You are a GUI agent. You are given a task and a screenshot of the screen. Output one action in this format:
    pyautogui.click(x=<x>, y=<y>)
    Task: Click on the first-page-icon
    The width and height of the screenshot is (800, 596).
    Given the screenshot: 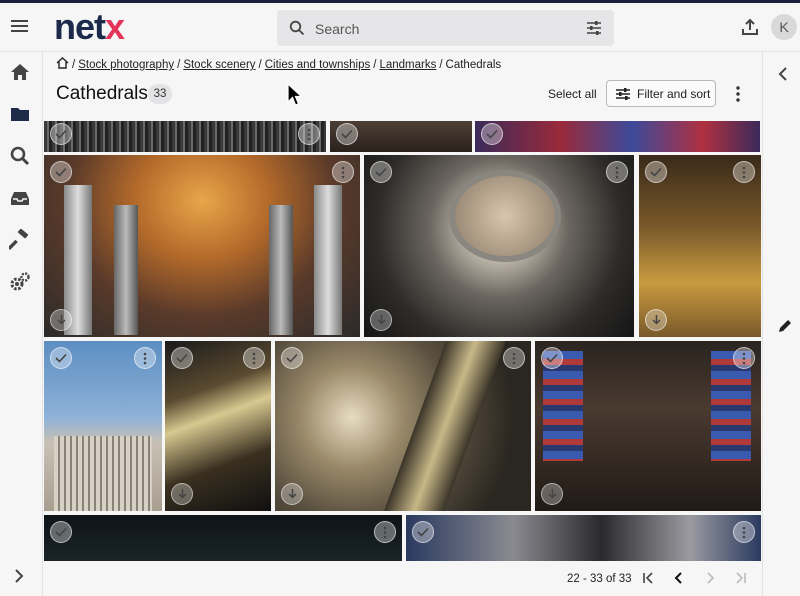 What is the action you would take?
    pyautogui.click(x=649, y=578)
    